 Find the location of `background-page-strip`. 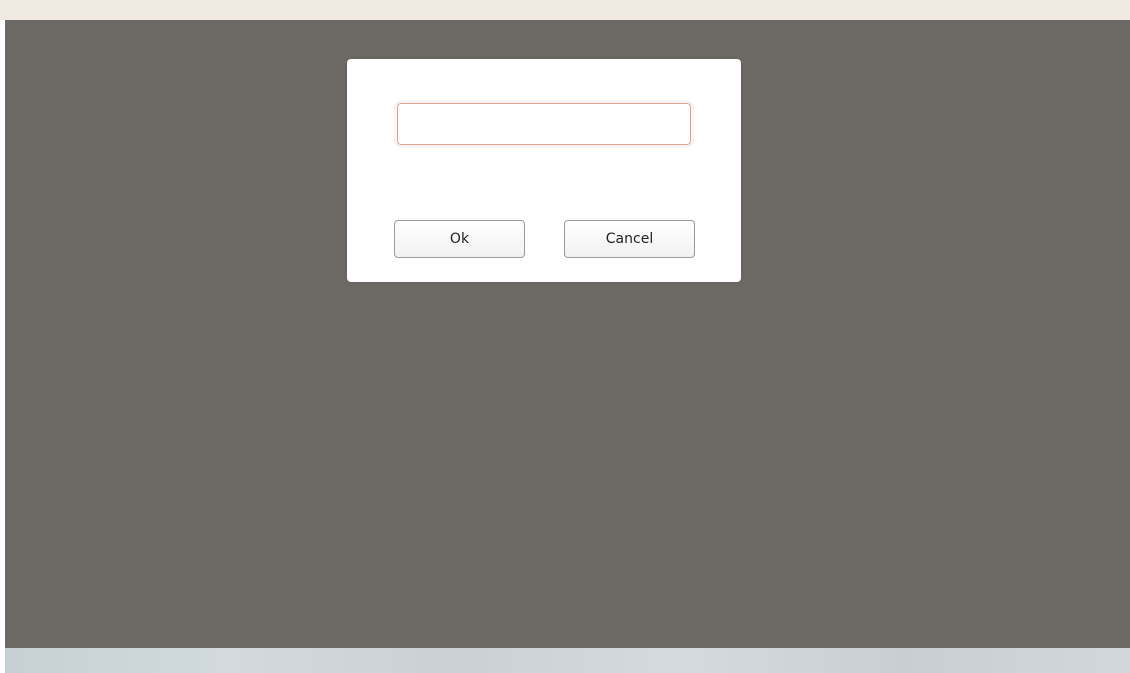

background-page-strip is located at coordinates (567, 660).